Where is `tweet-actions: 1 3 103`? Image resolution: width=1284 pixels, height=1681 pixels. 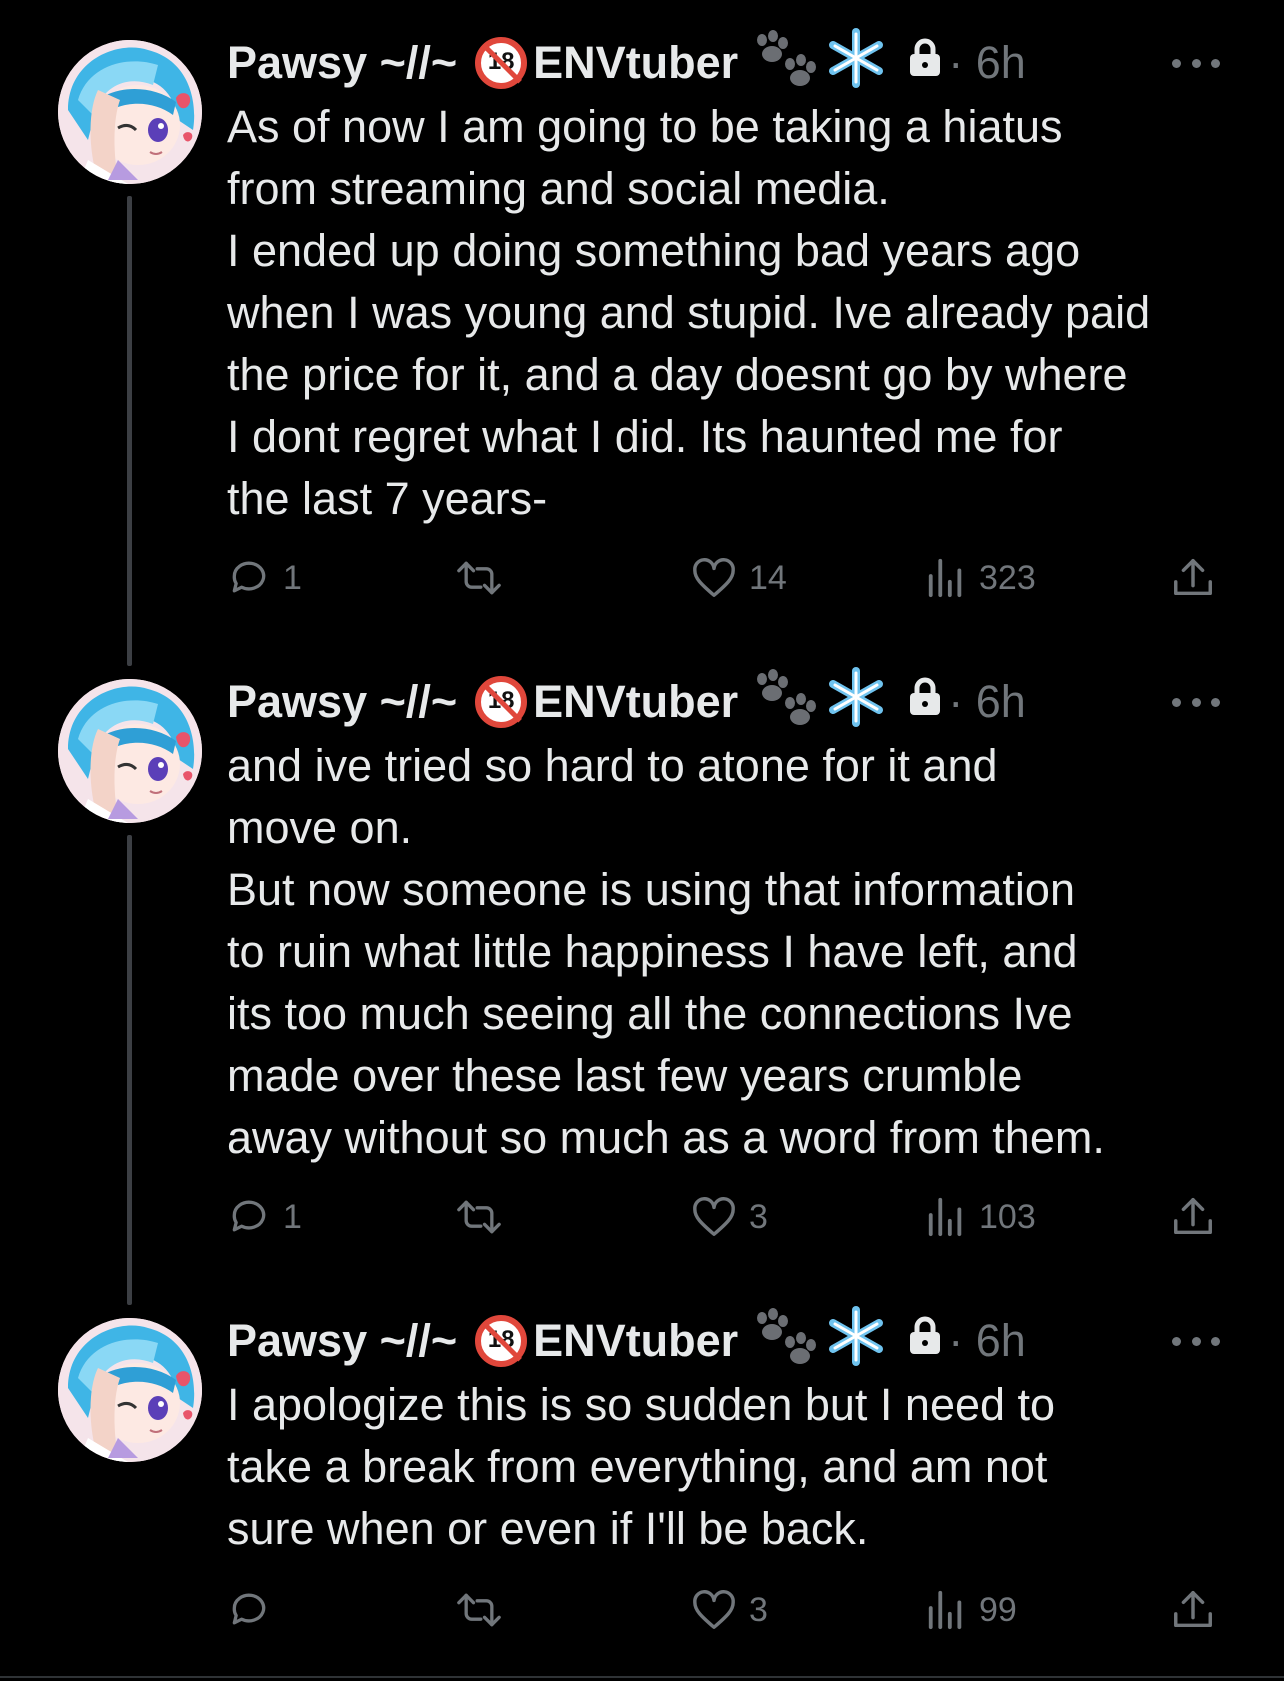
tweet-actions: 1 3 103 is located at coordinates (727, 1217).